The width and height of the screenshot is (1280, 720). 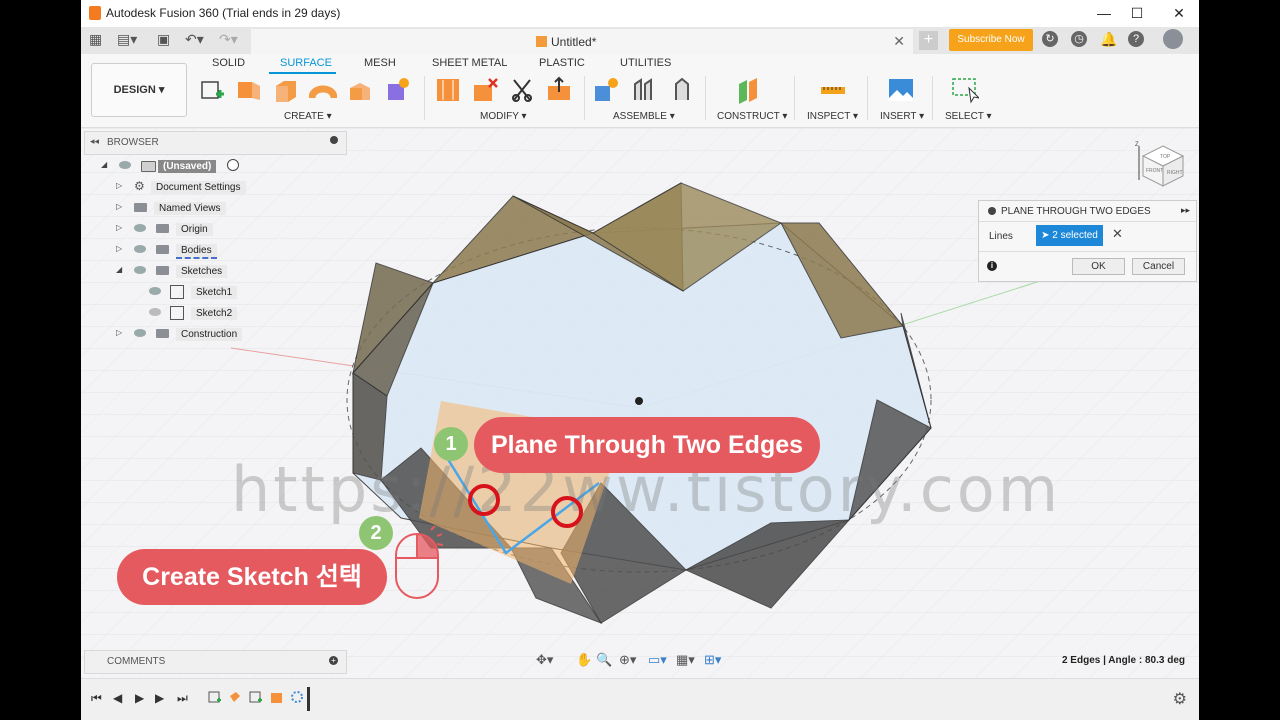 I want to click on close-tab-icon: ✕, so click(x=899, y=41).